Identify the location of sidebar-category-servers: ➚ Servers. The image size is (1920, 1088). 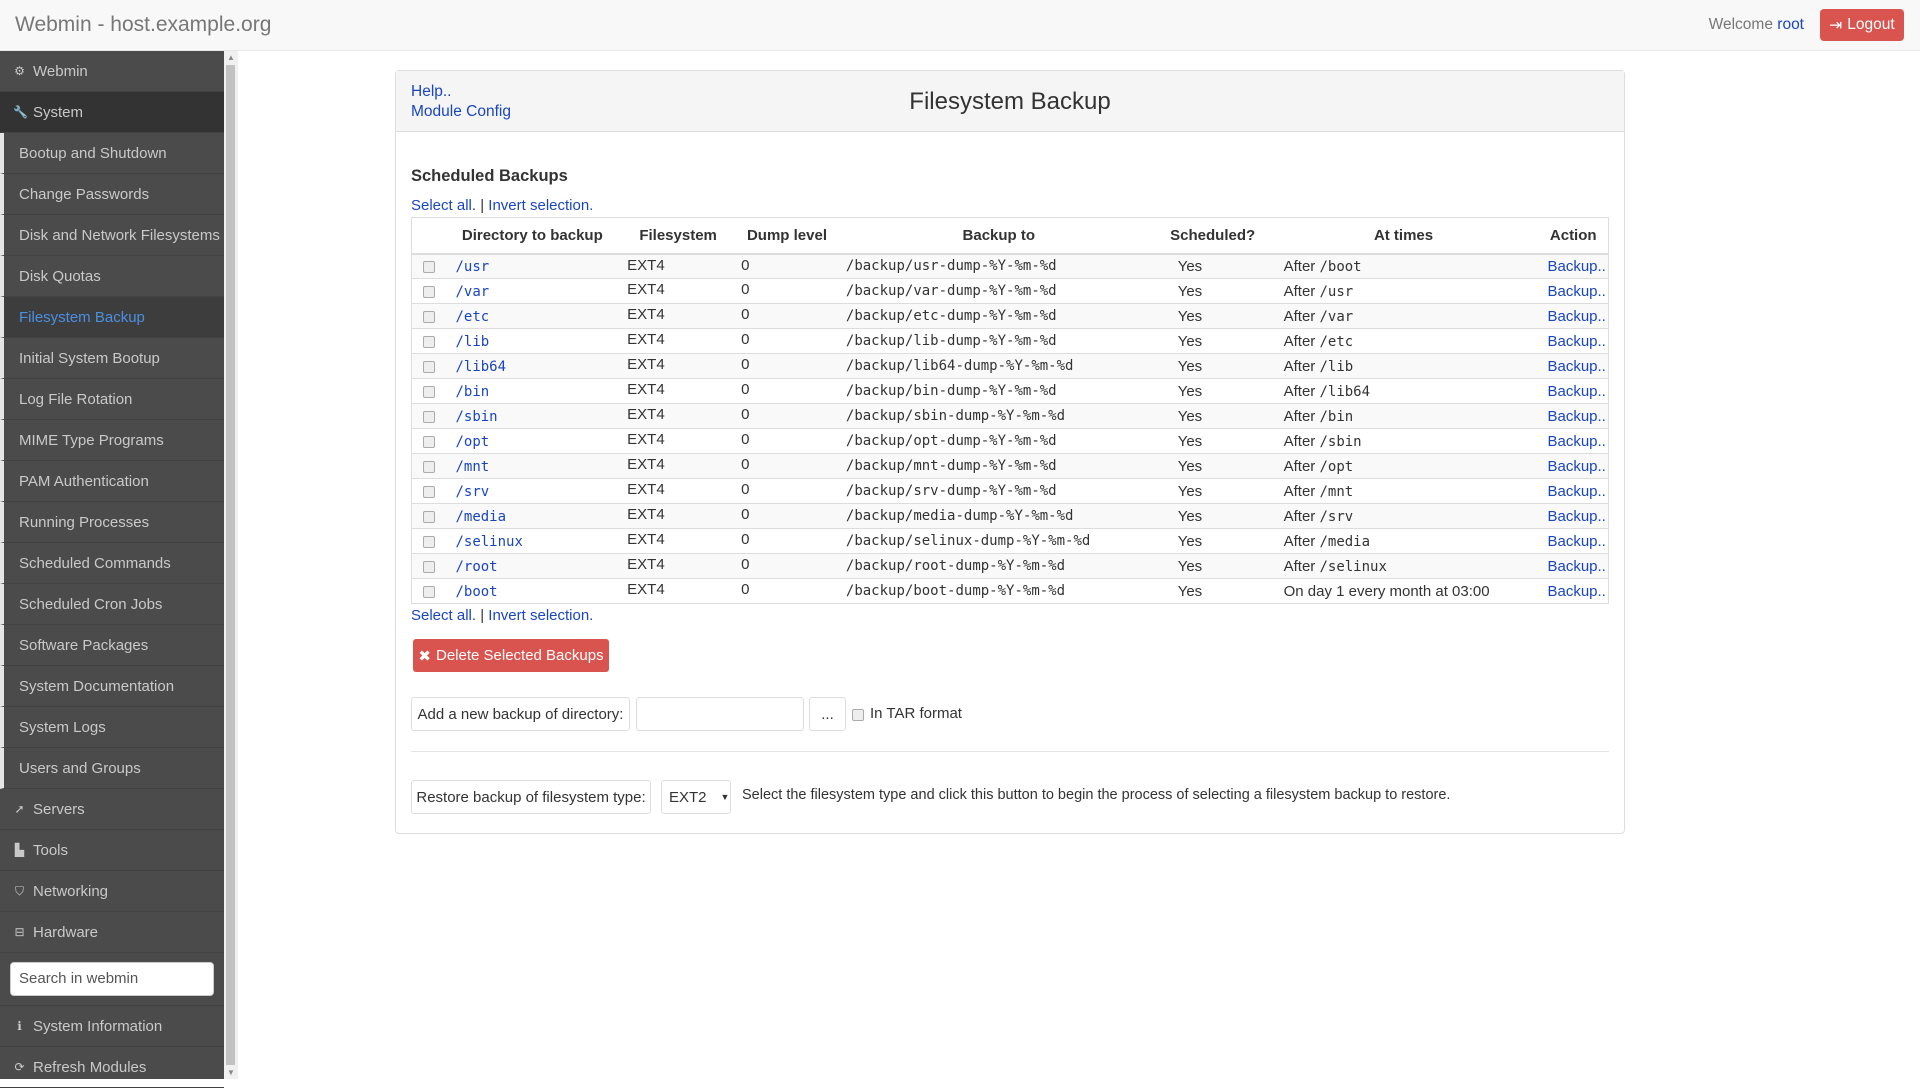
(112, 809).